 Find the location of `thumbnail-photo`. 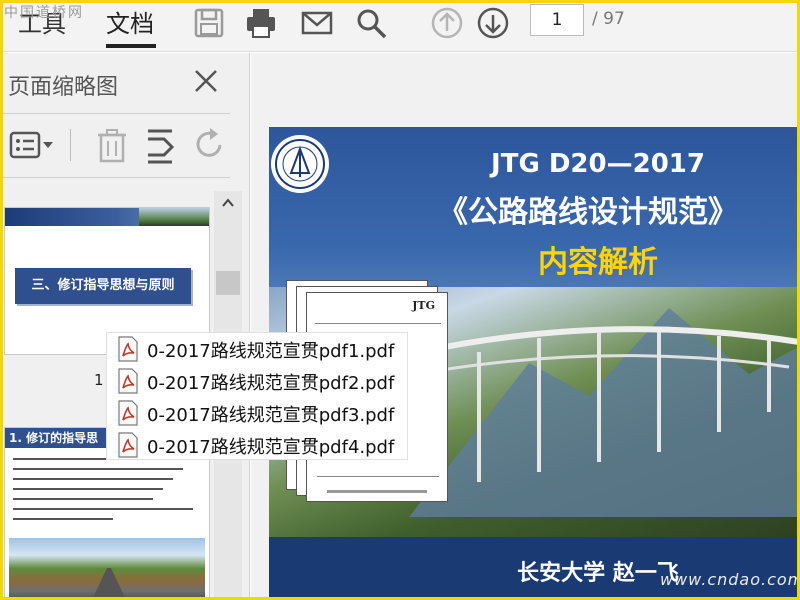

thumbnail-photo is located at coordinates (107, 568).